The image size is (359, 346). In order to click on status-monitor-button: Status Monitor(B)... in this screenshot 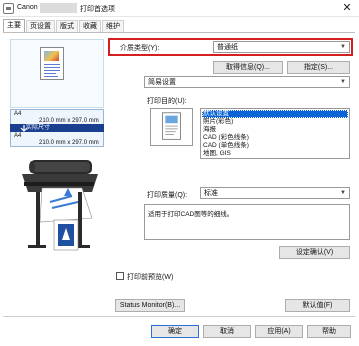, I will do `click(150, 305)`.